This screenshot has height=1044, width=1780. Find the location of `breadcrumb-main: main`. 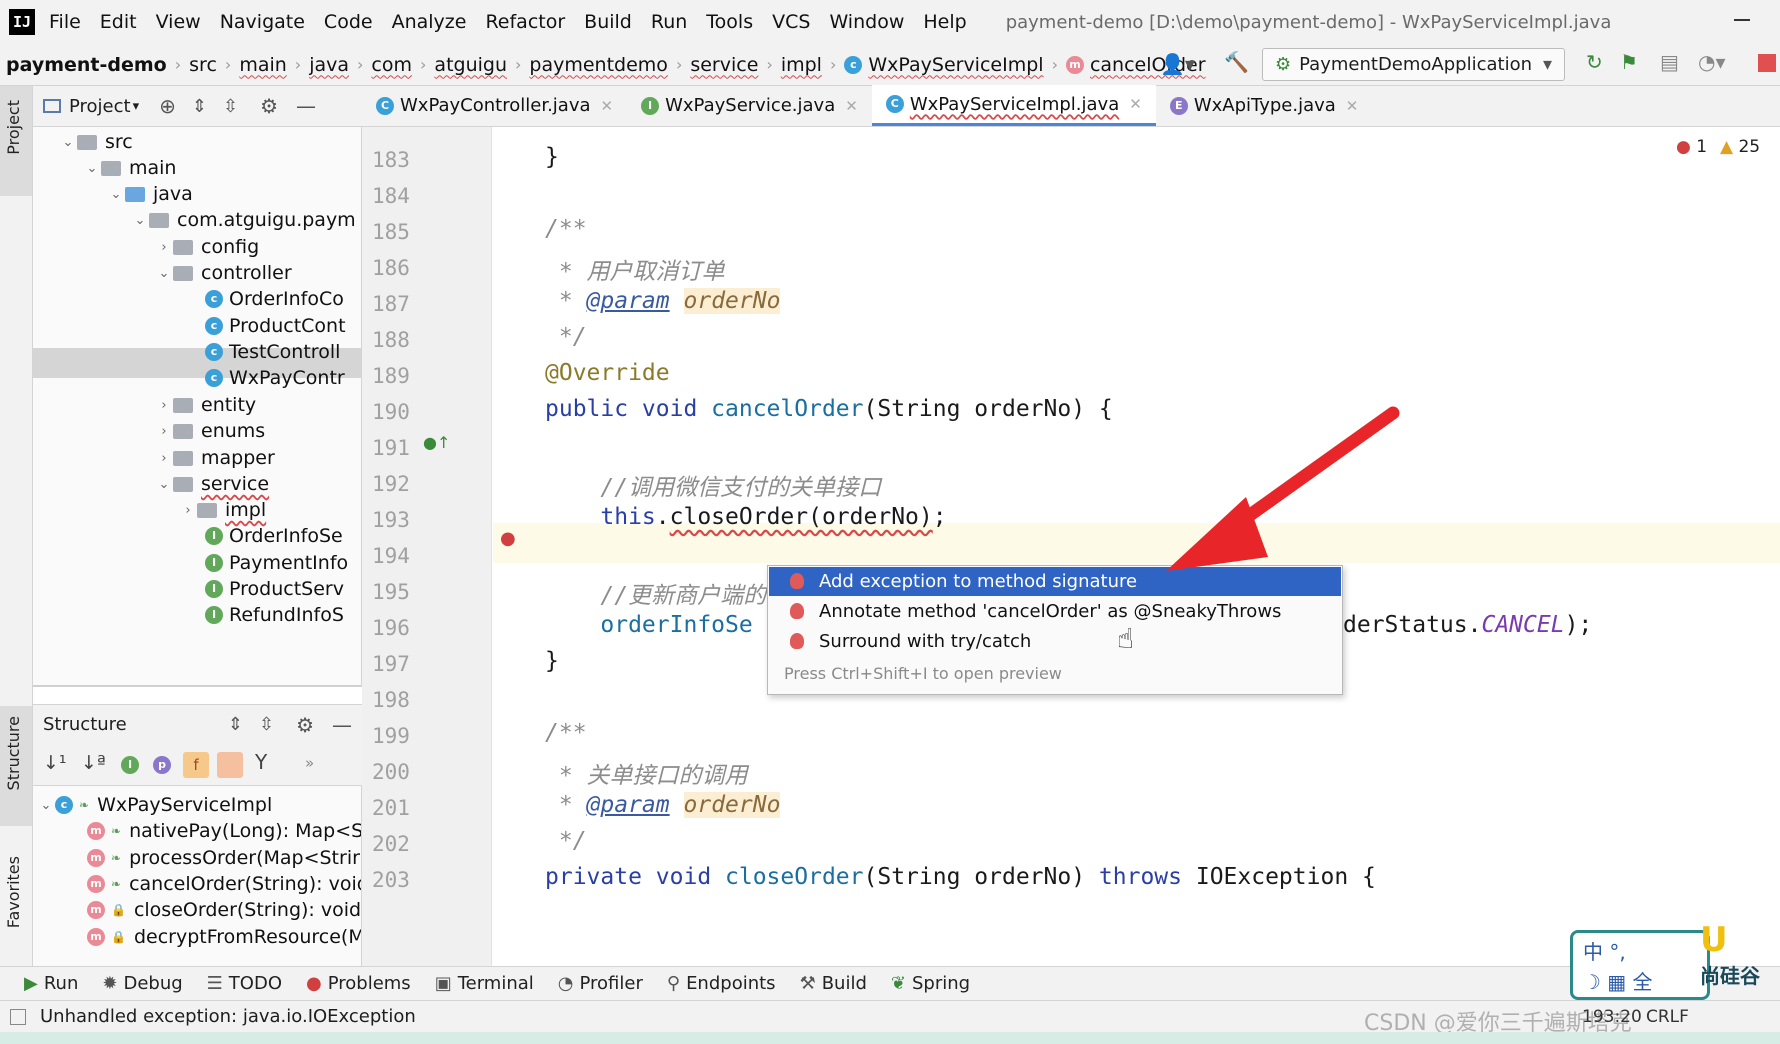

breadcrumb-main: main is located at coordinates (262, 65).